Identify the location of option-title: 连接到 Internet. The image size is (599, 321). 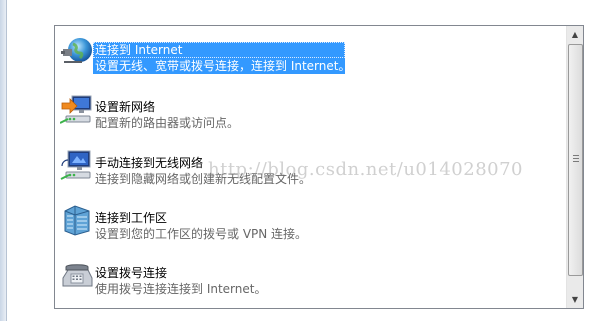
(219, 50).